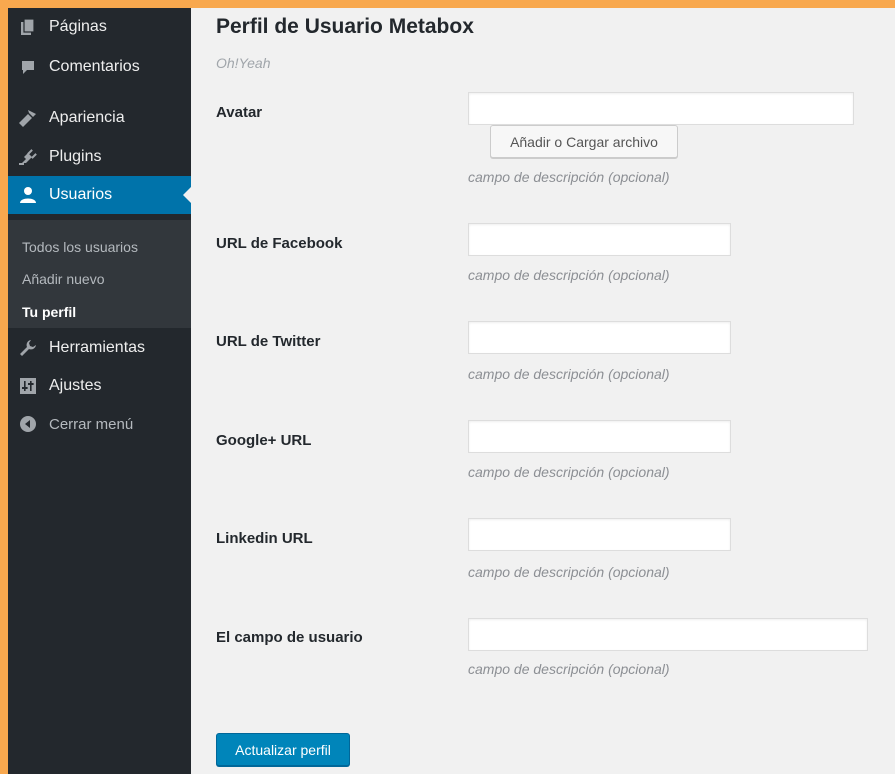 Image resolution: width=895 pixels, height=774 pixels. I want to click on linkedin-url-label: Linkedin URL, so click(264, 538).